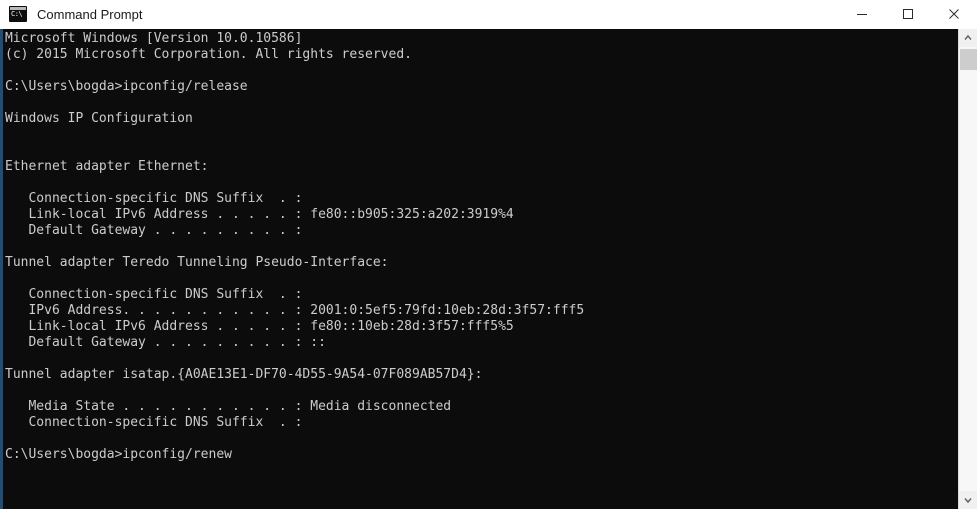 Image resolution: width=977 pixels, height=509 pixels. I want to click on window-controls, so click(908, 14).